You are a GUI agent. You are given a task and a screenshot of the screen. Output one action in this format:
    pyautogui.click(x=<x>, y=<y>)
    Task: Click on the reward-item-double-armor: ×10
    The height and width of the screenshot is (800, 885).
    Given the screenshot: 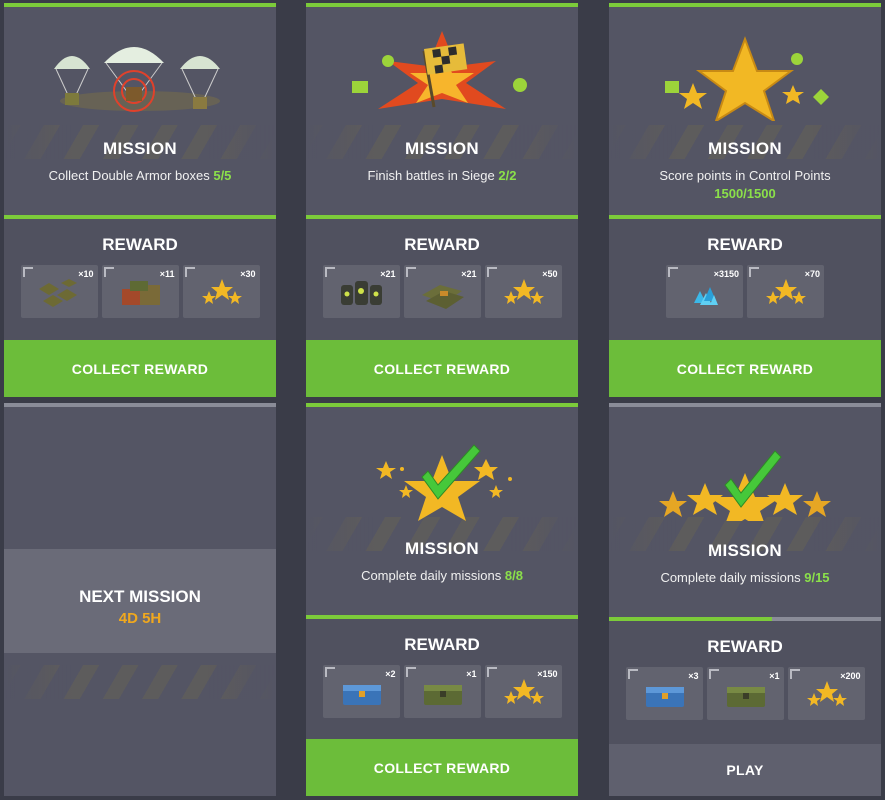 What is the action you would take?
    pyautogui.click(x=59, y=291)
    